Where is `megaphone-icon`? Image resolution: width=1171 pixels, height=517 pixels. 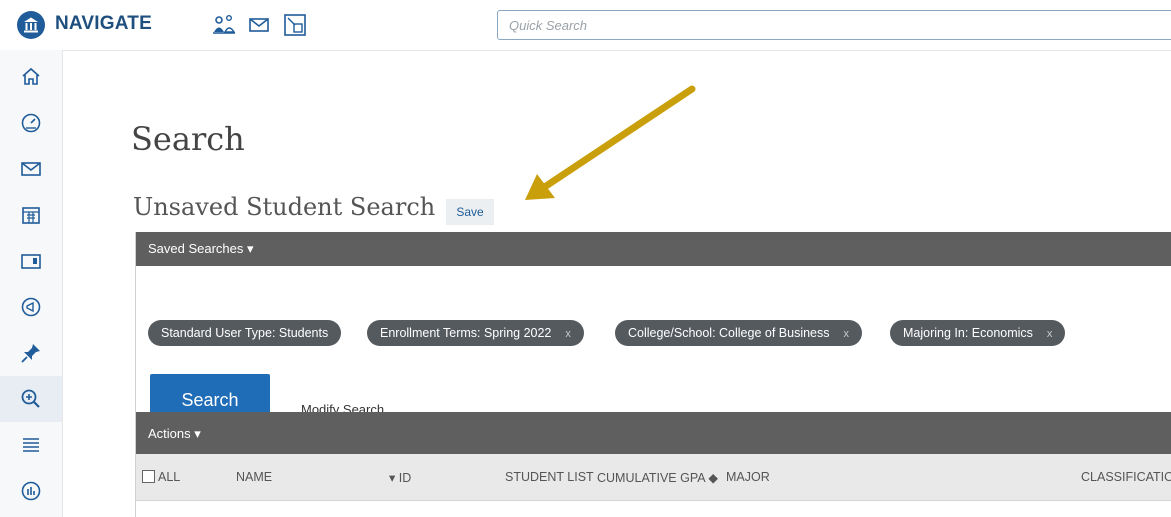
megaphone-icon is located at coordinates (31, 307).